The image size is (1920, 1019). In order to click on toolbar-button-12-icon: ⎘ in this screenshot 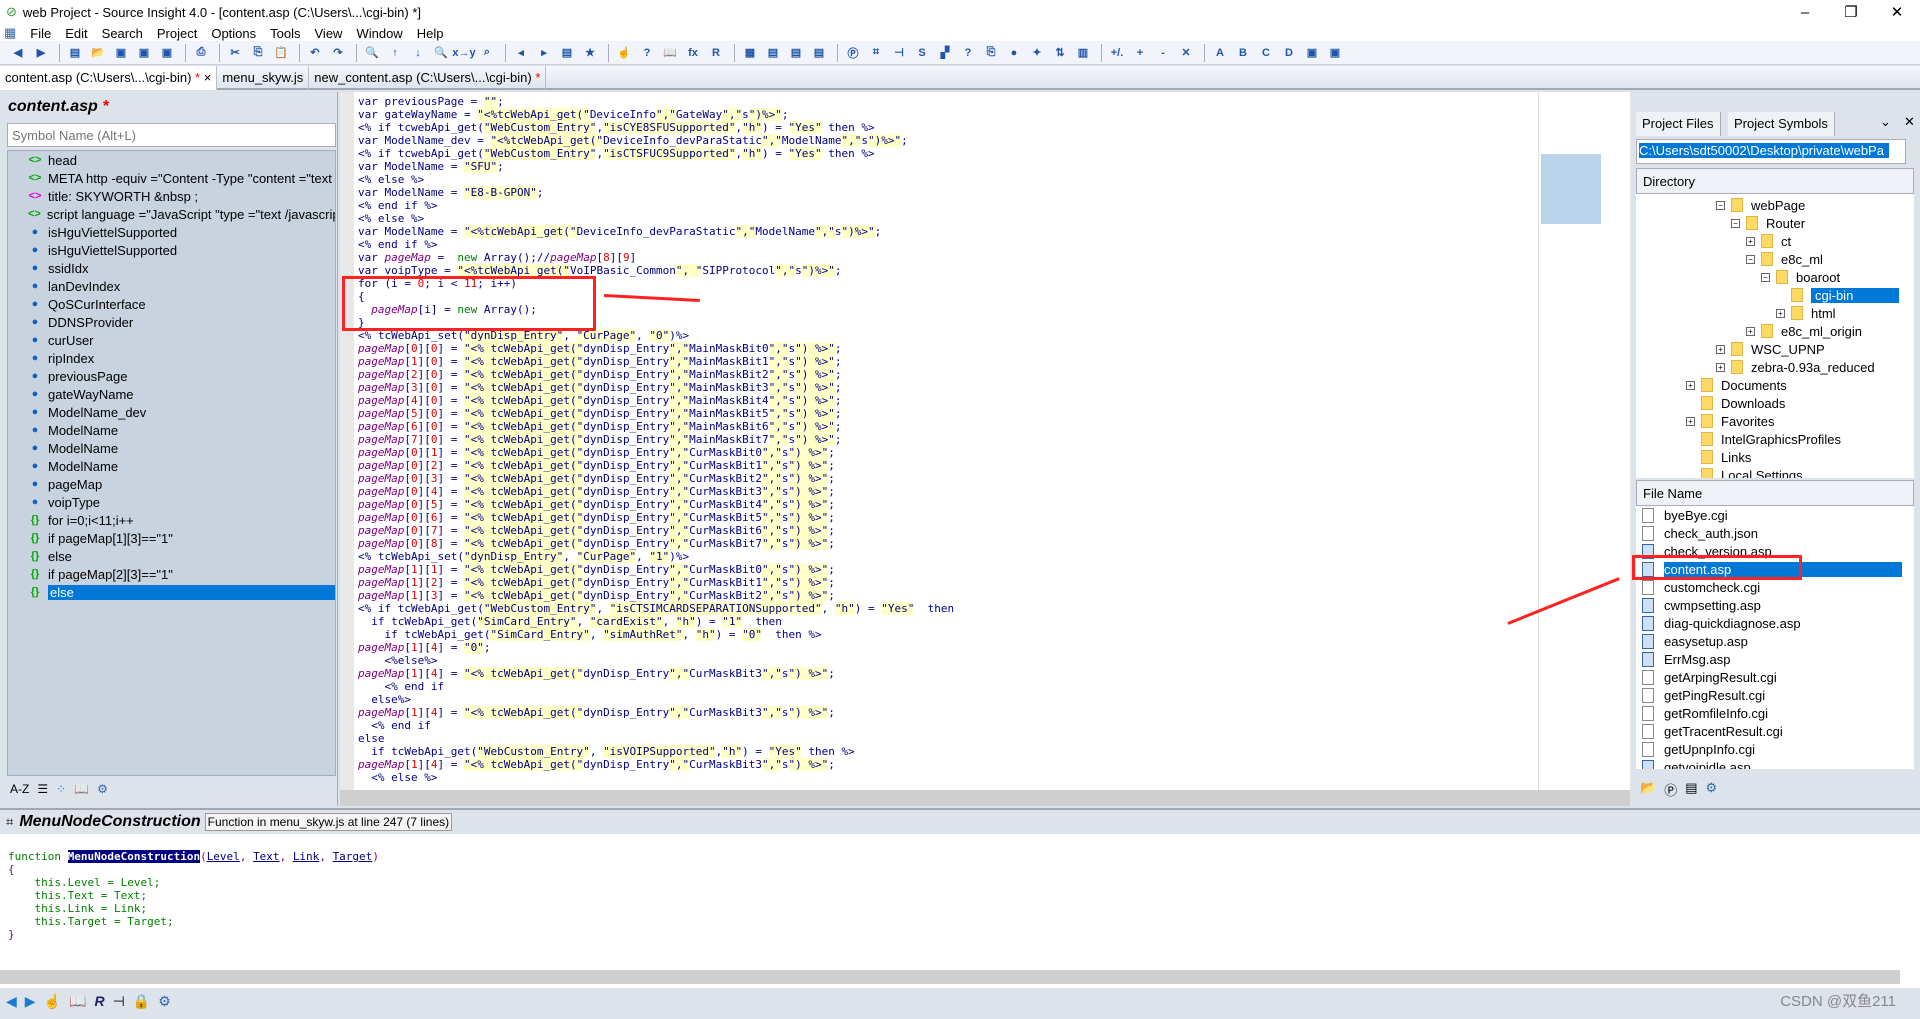, I will do `click(258, 53)`.